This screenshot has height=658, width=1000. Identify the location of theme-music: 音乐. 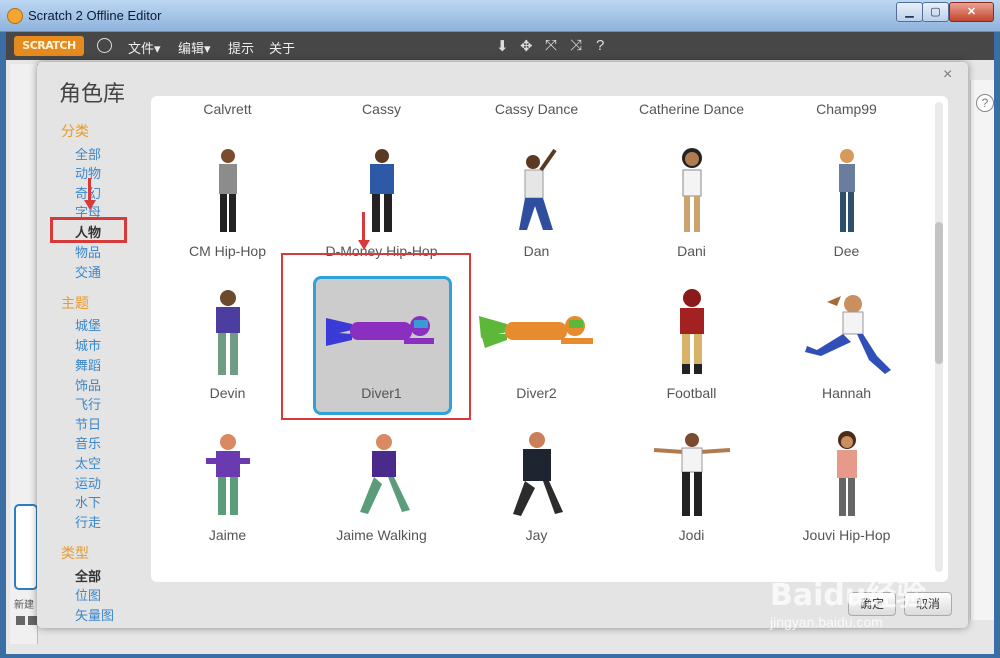
(88, 442).